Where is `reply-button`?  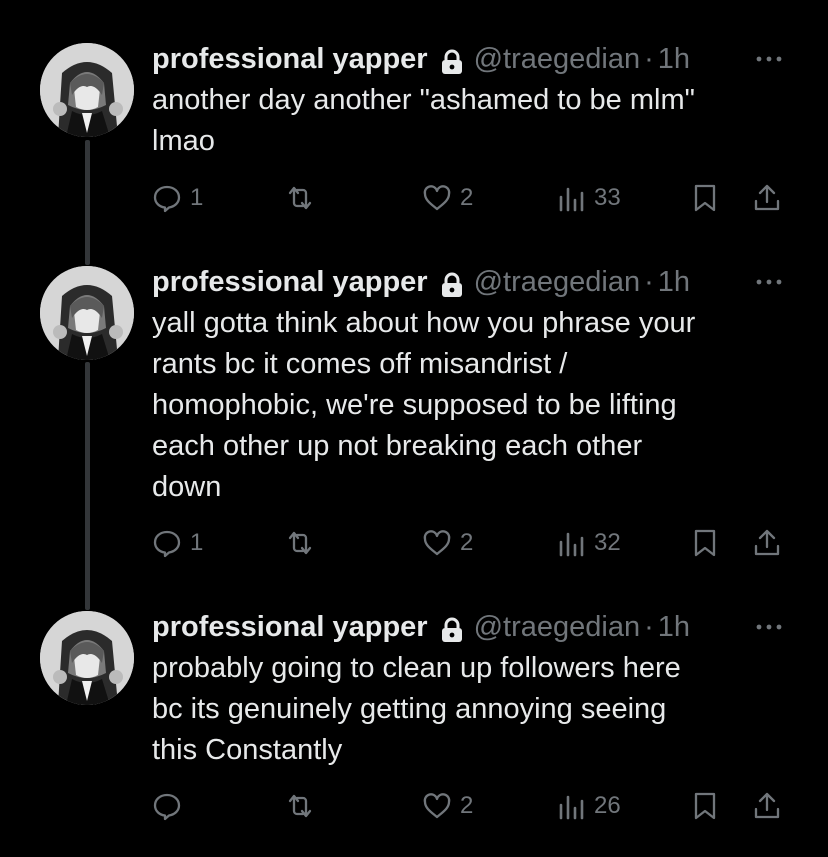
reply-button is located at coordinates (171, 806).